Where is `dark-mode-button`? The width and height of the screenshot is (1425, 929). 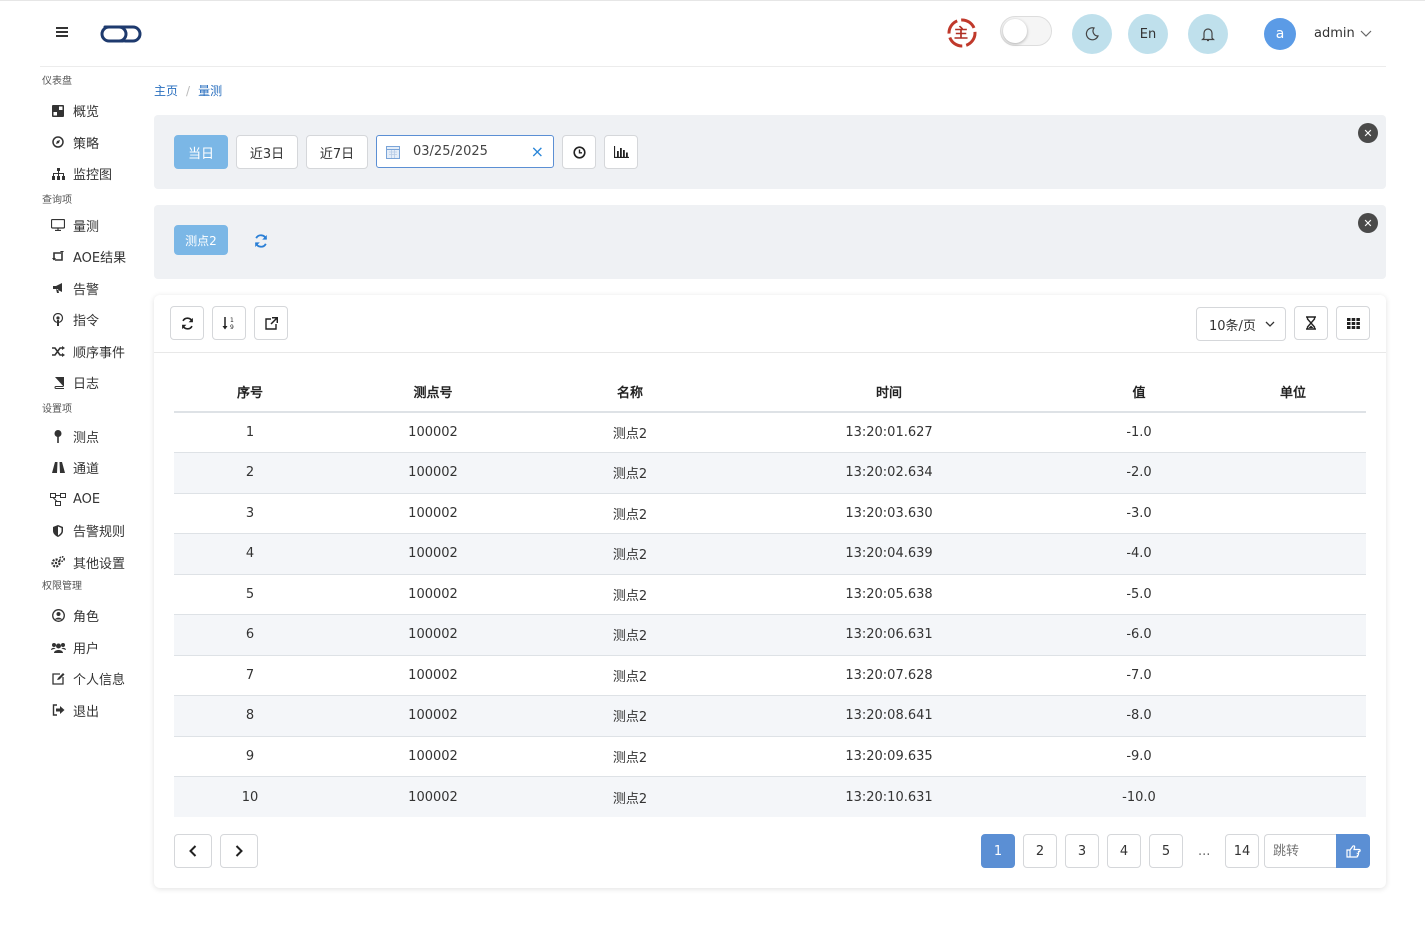
dark-mode-button is located at coordinates (1092, 34).